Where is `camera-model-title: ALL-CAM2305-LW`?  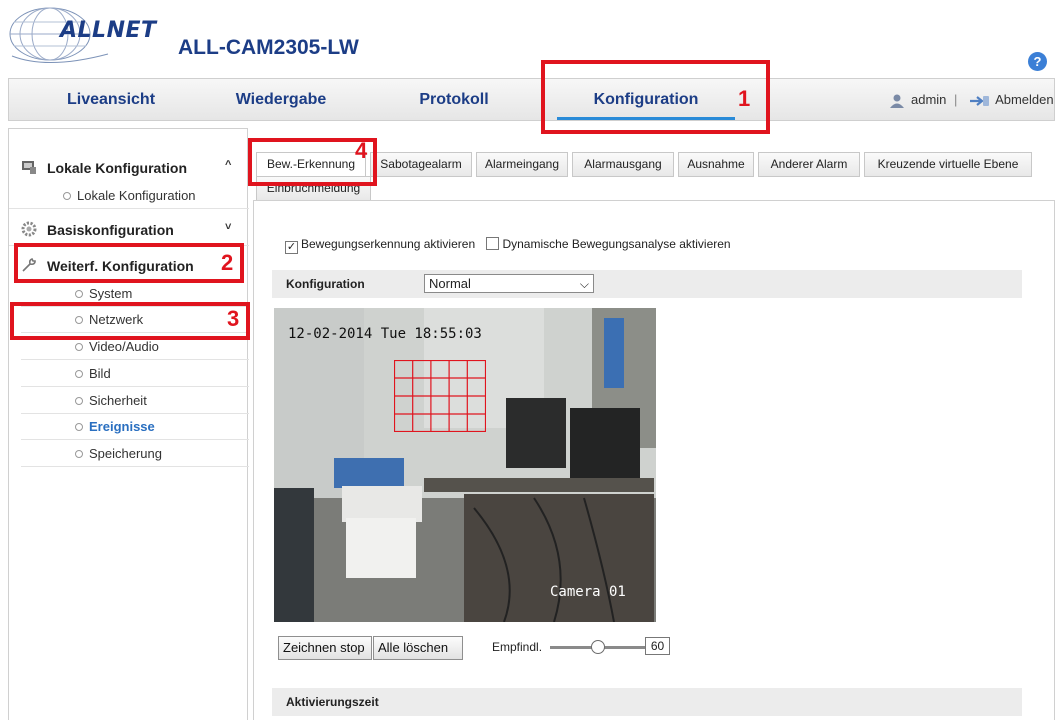
camera-model-title: ALL-CAM2305-LW is located at coordinates (268, 47).